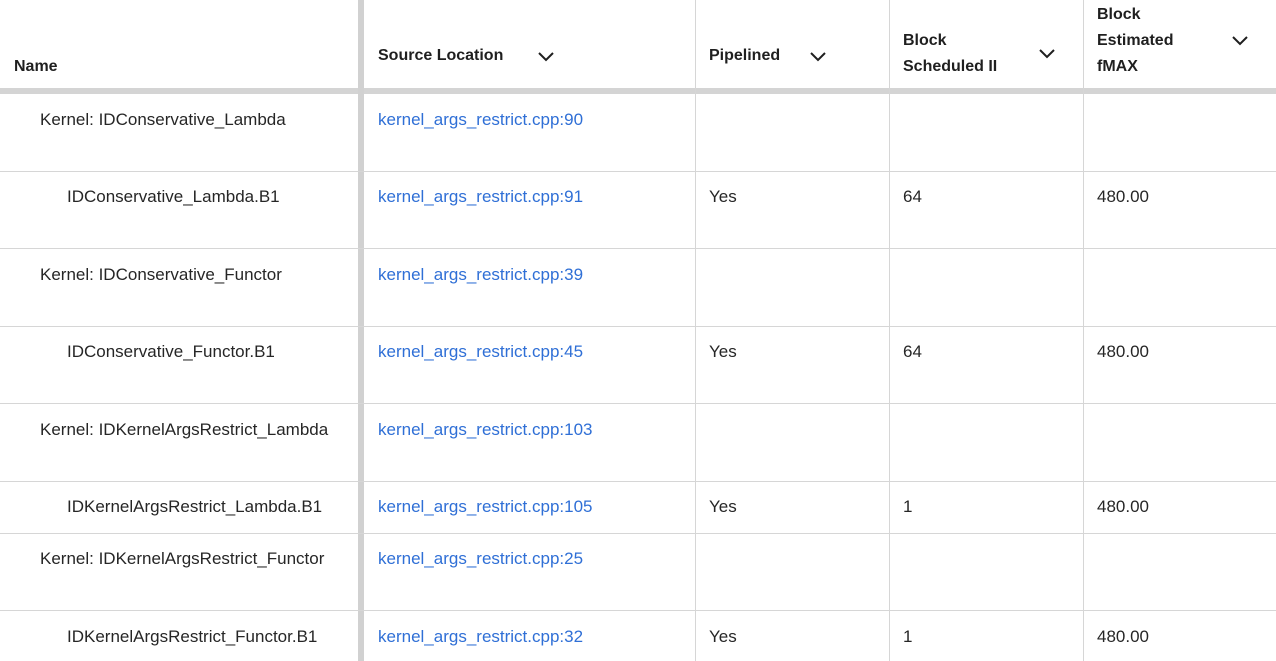 The height and width of the screenshot is (661, 1276). I want to click on column-header-pipelined-label: Pipelined, so click(745, 55).